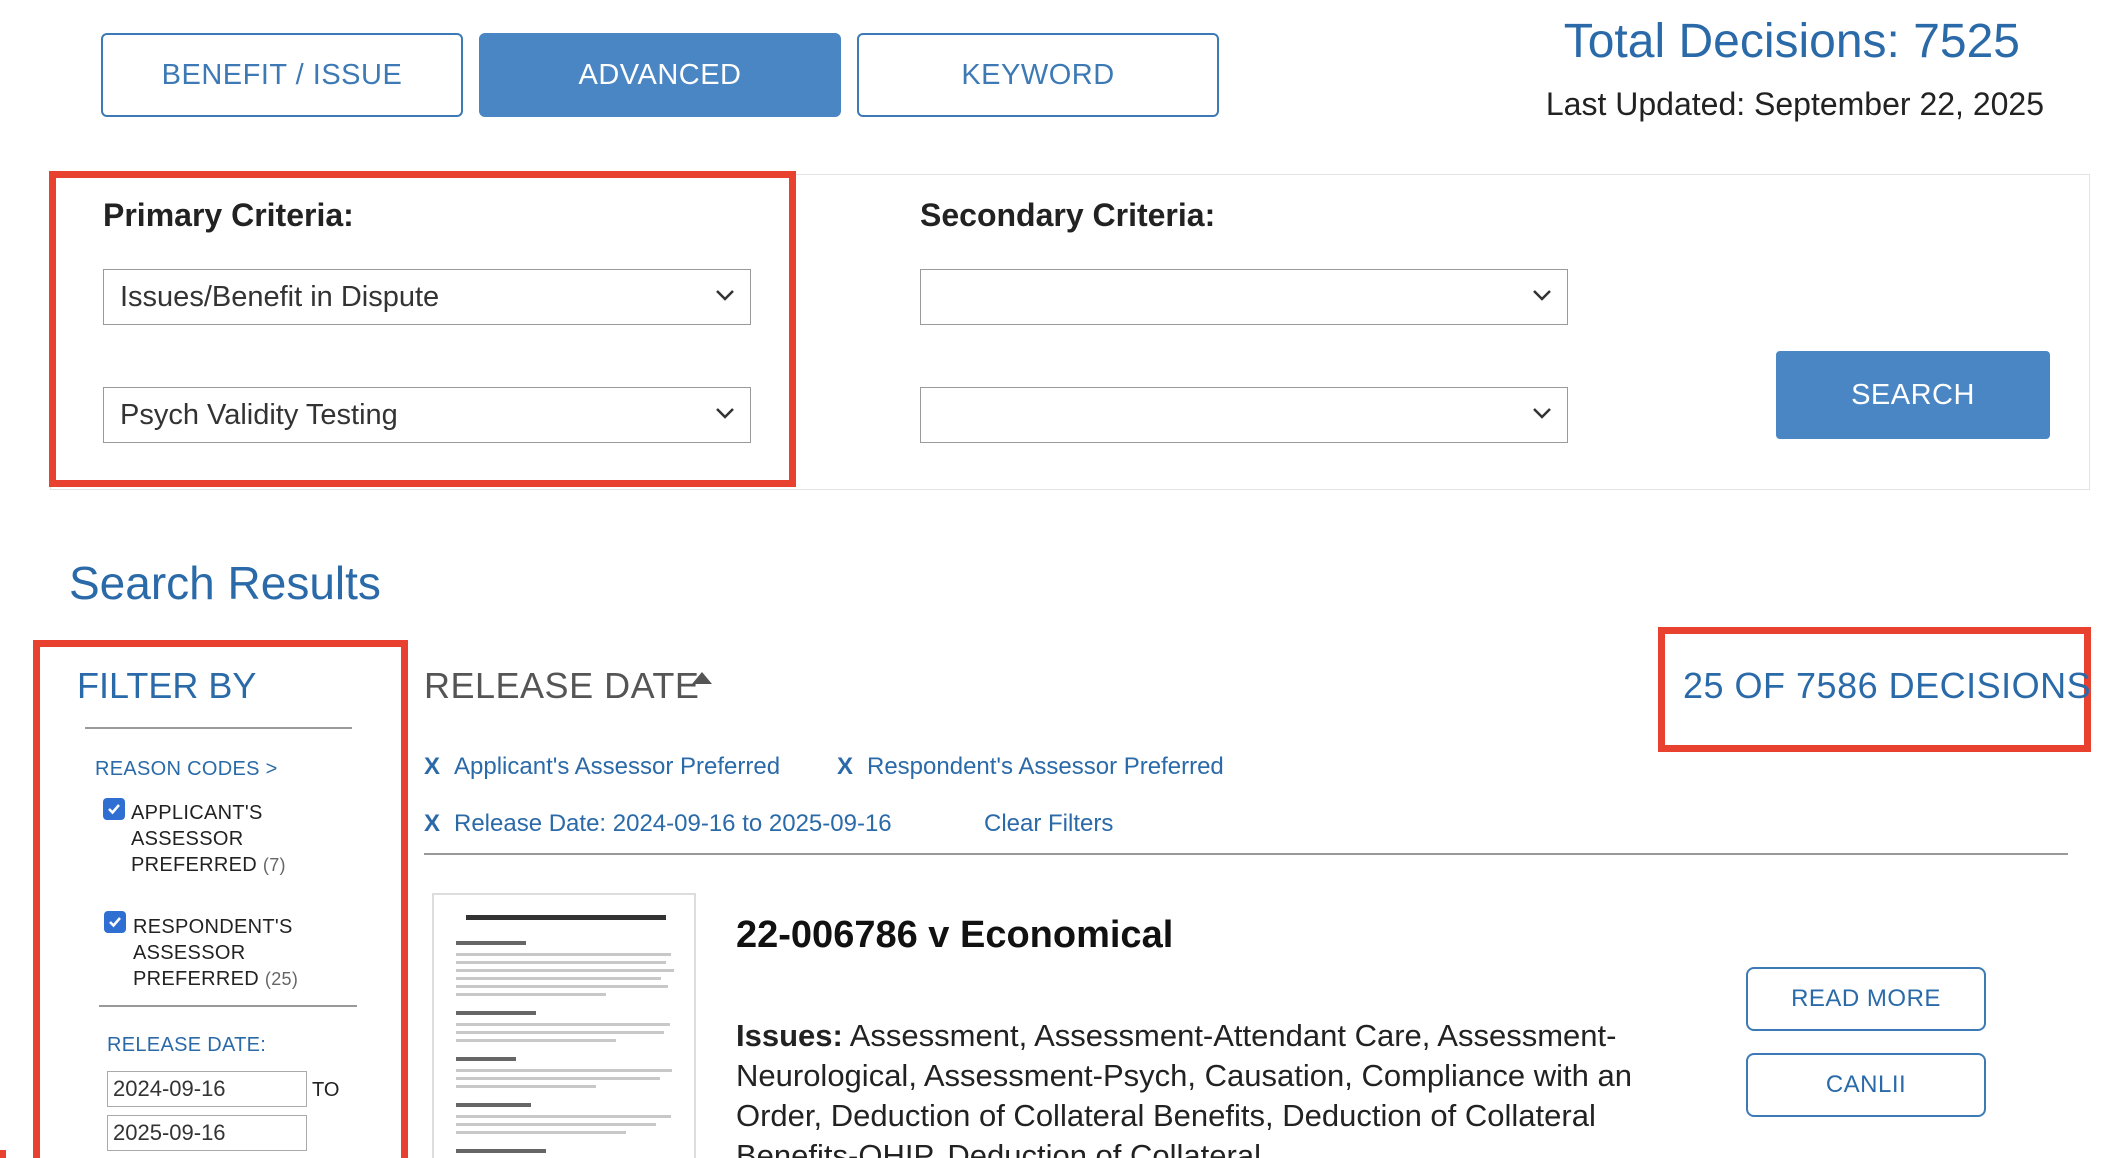 The width and height of the screenshot is (2124, 1158). What do you see at coordinates (225, 583) in the screenshot?
I see `search-results-title: Search Results` at bounding box center [225, 583].